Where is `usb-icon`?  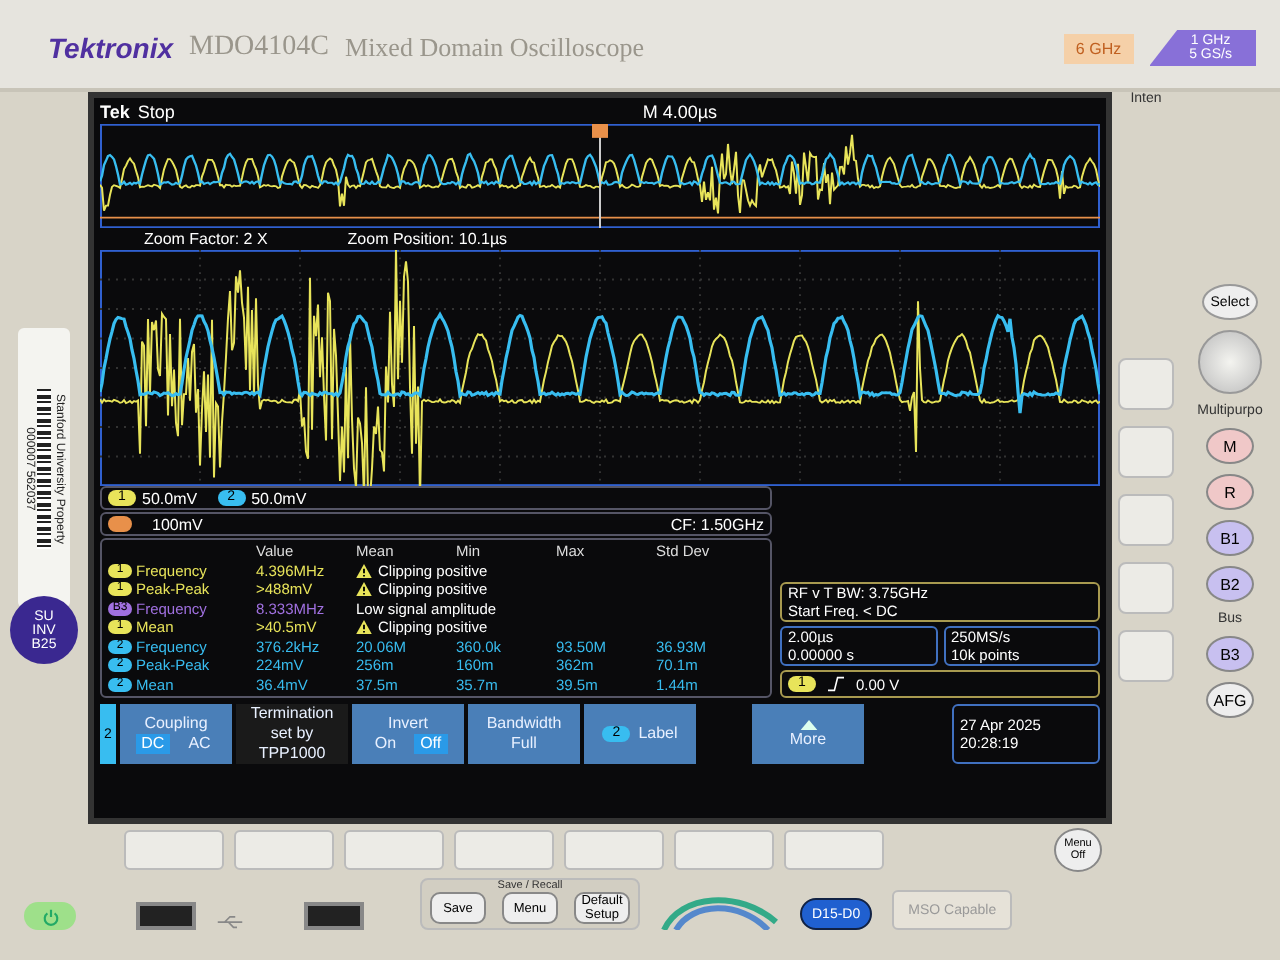
usb-icon is located at coordinates (230, 922).